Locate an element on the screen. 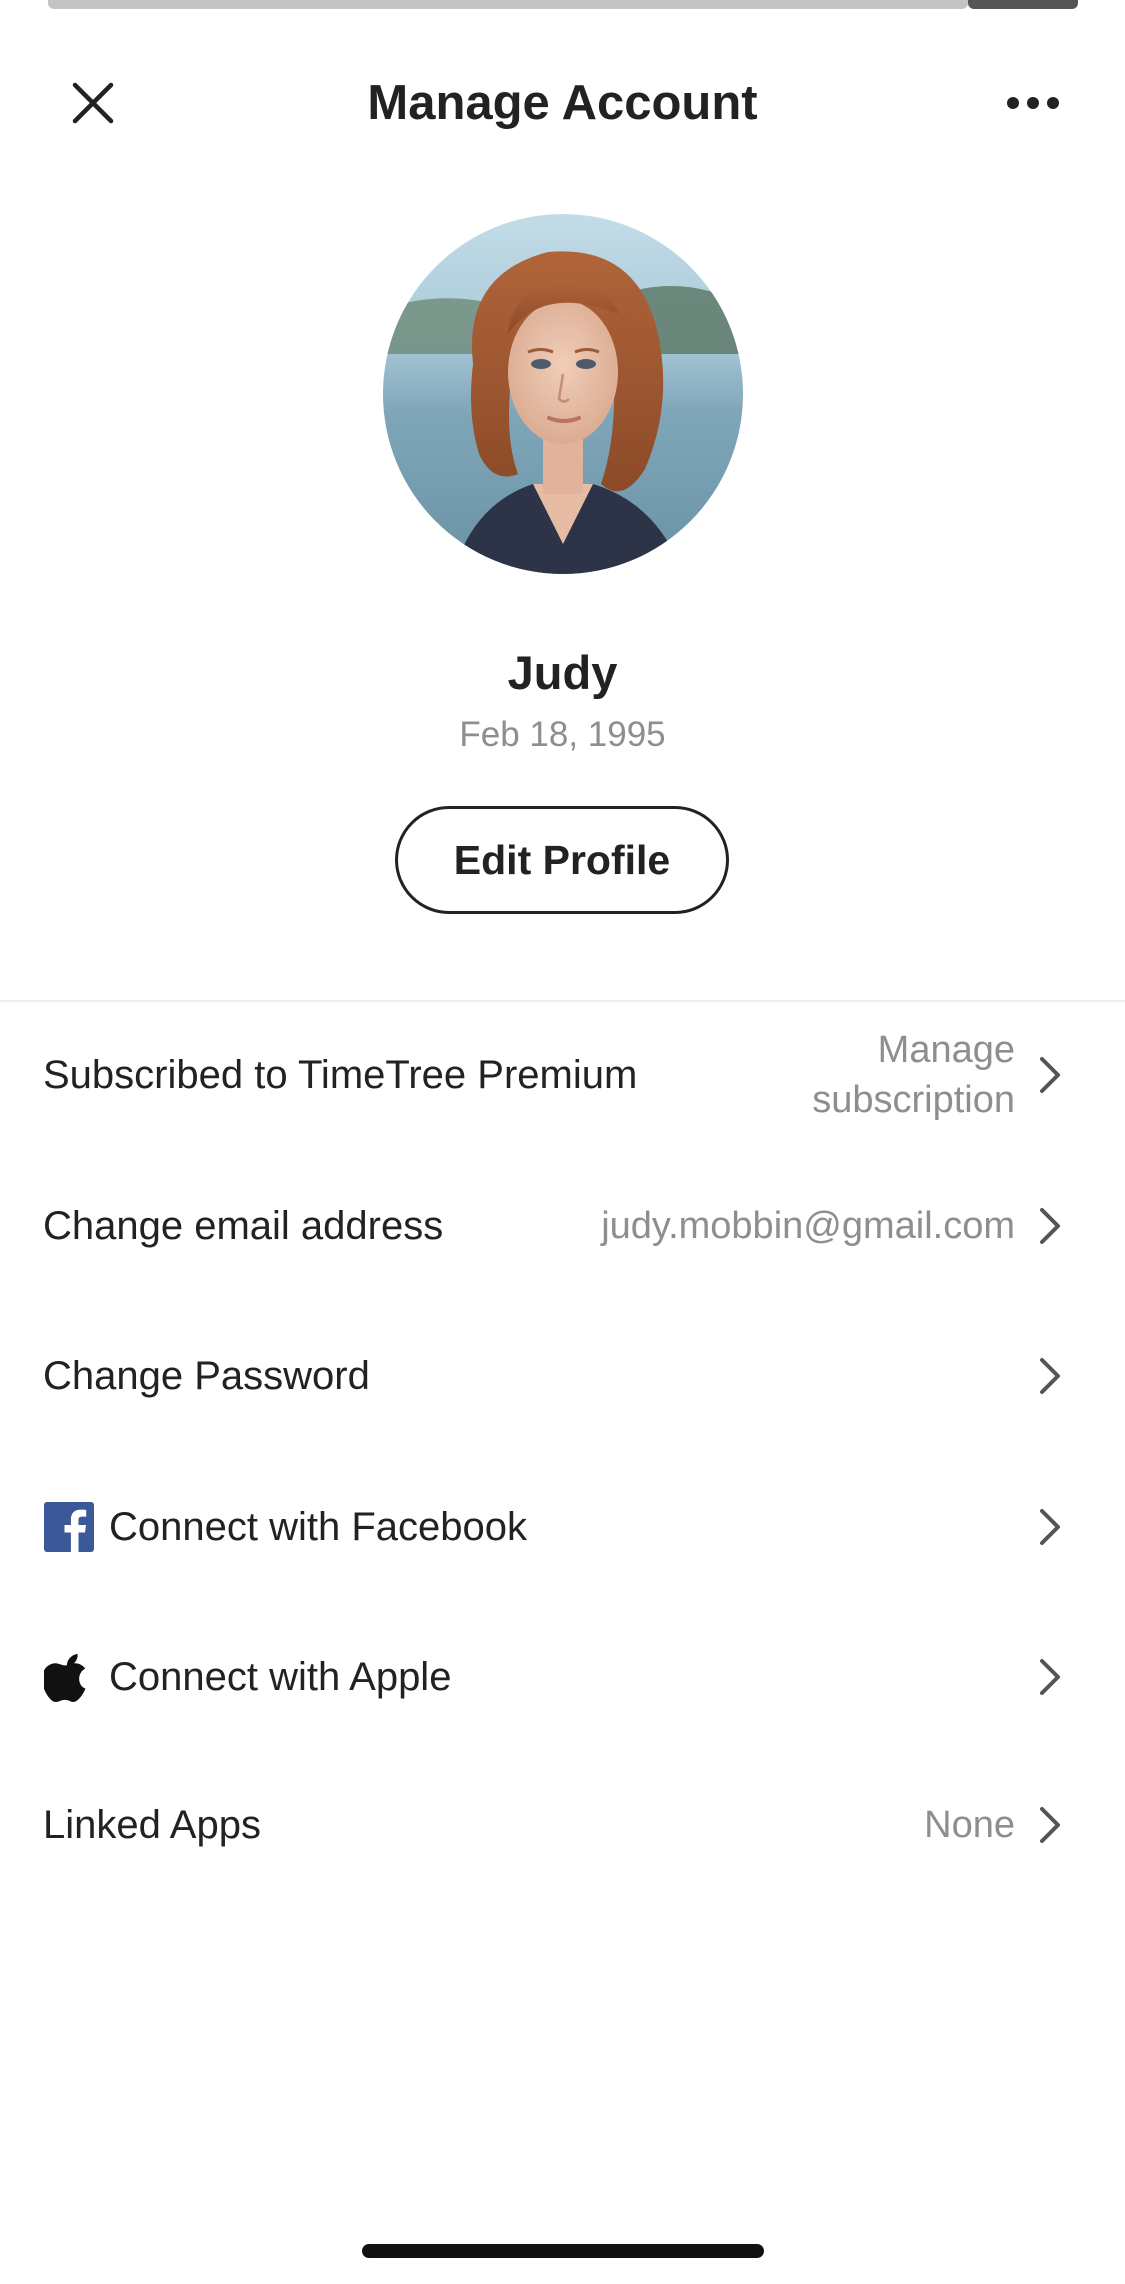  edit-profile-button: Edit Profile is located at coordinates (562, 860).